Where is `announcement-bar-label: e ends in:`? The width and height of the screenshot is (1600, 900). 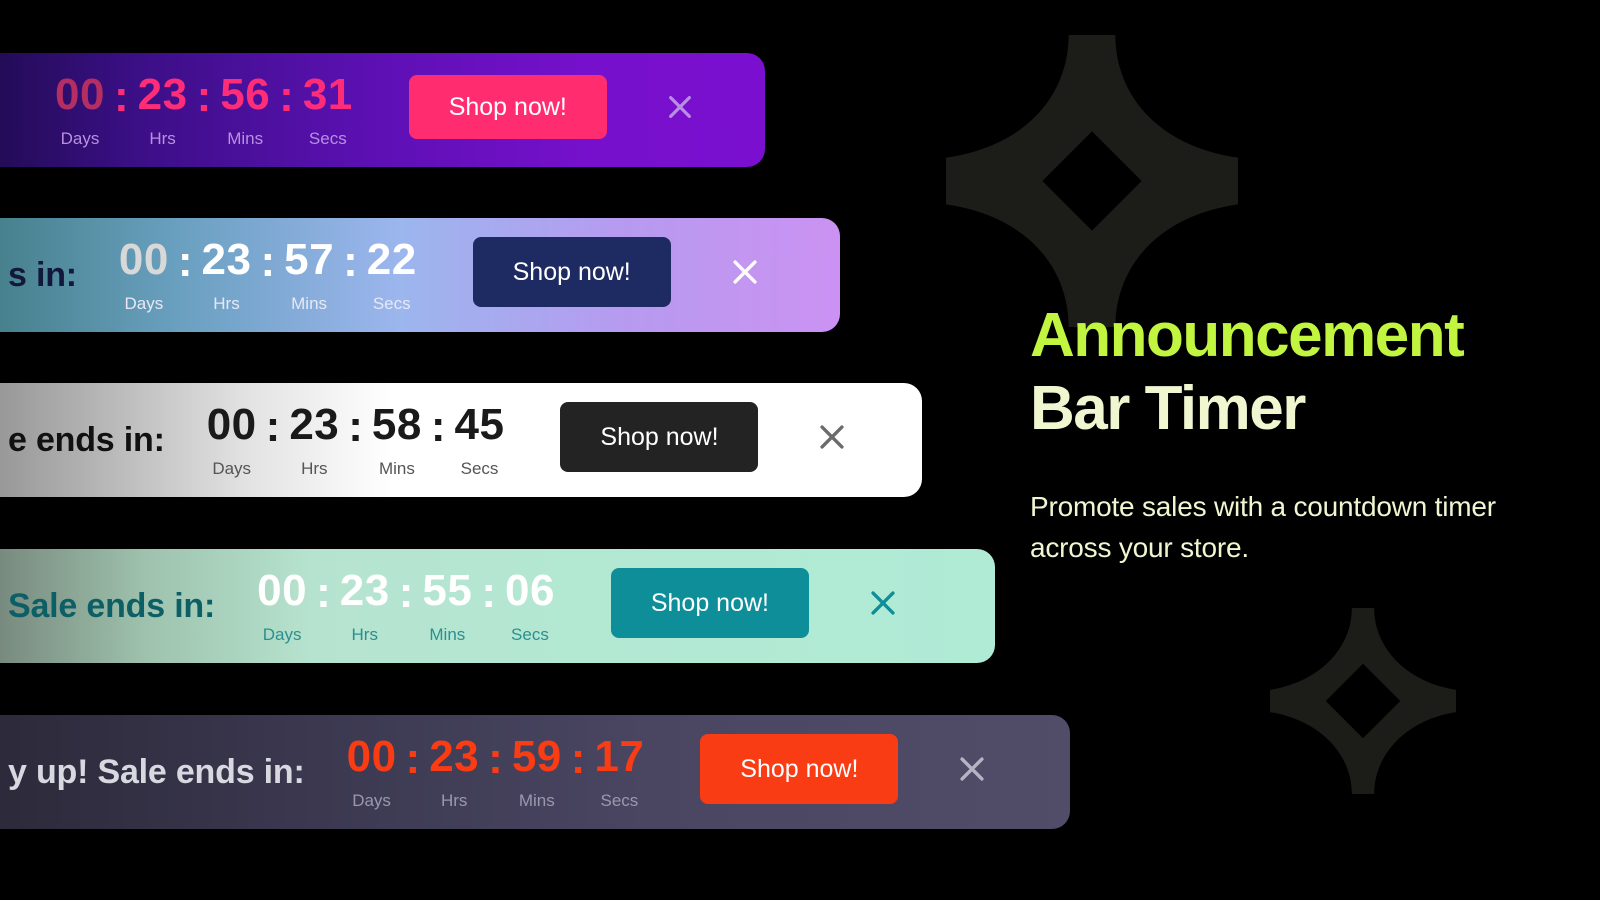
announcement-bar-label: e ends in: is located at coordinates (86, 439).